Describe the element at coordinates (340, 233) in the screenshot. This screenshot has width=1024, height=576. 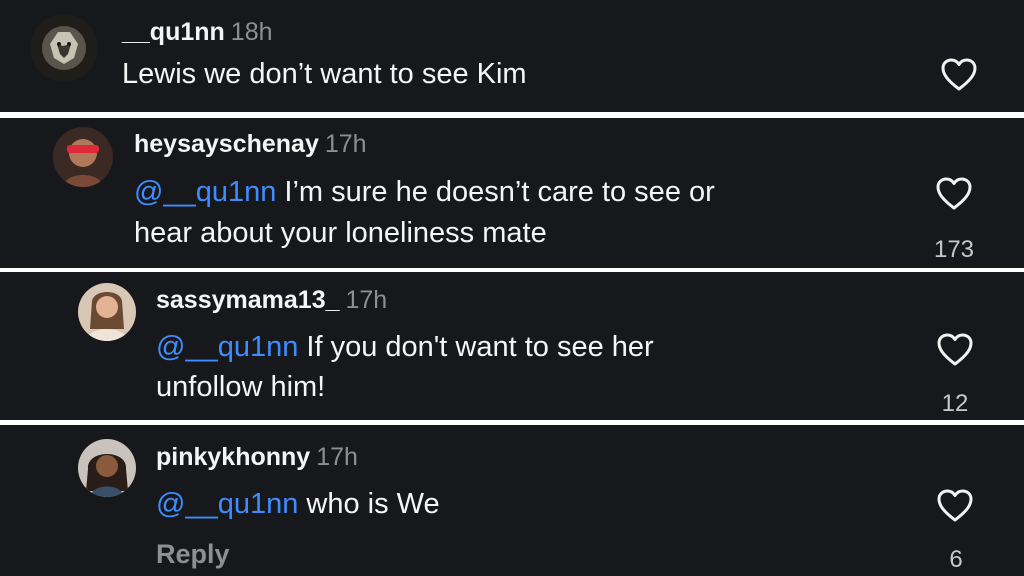
I see `comment-text-line-2: hear about your loneliness mate` at that location.